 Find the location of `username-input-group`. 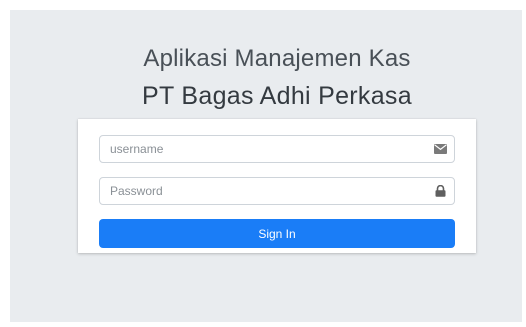

username-input-group is located at coordinates (277, 149).